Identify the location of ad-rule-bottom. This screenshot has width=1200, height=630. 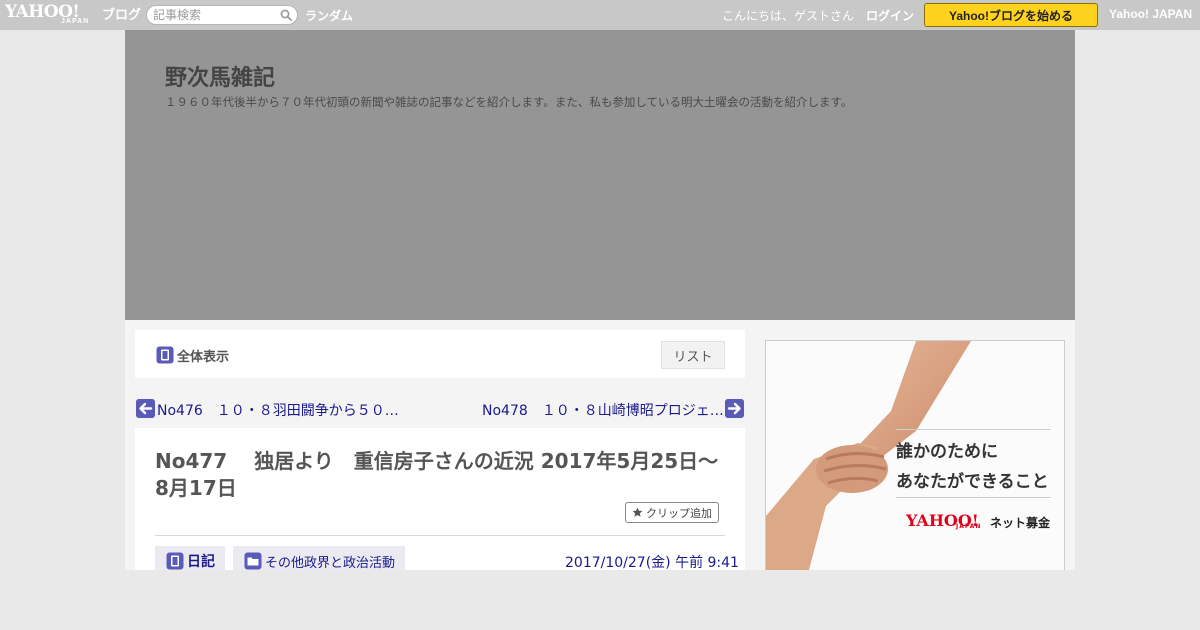
(973, 497).